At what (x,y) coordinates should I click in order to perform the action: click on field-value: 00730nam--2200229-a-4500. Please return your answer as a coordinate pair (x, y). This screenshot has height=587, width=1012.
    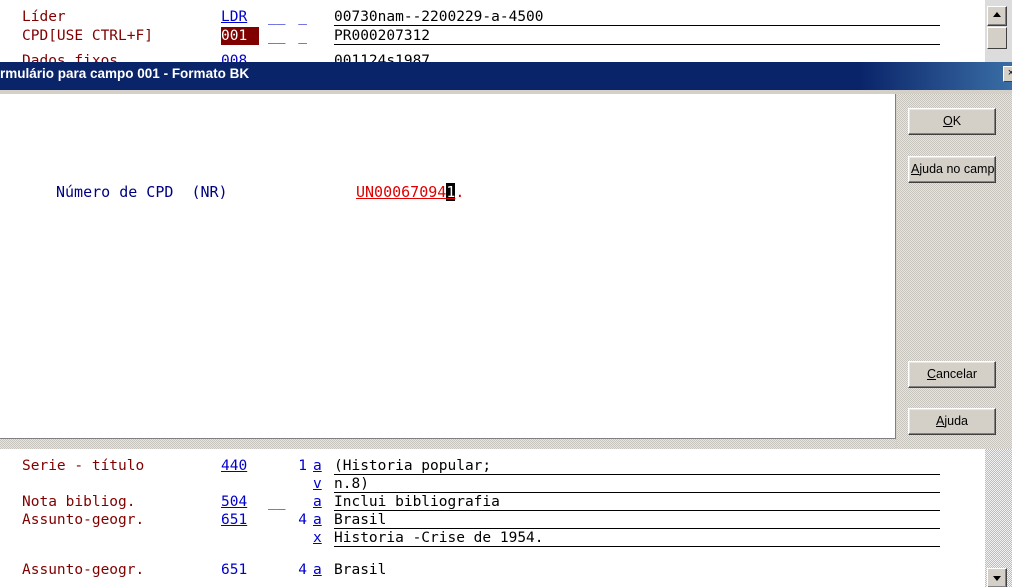
    Looking at the image, I should click on (439, 17).